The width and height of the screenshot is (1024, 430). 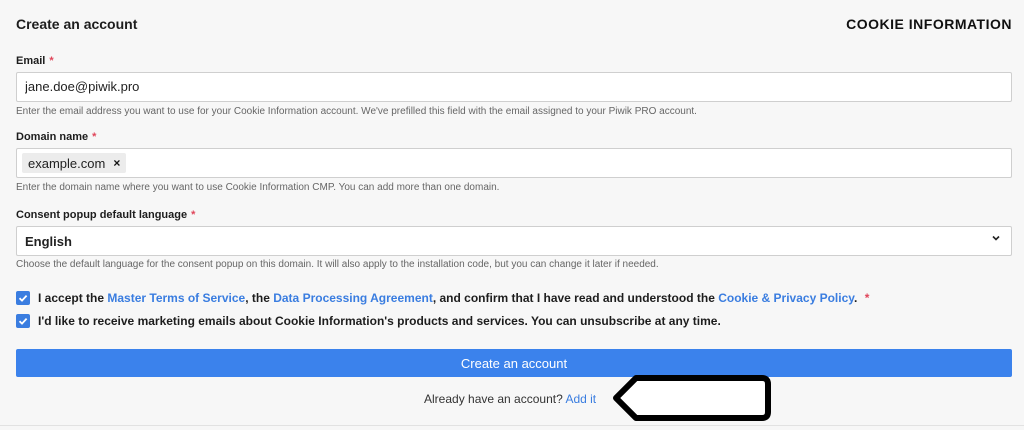 I want to click on already-text: Already have an account?, so click(x=493, y=399).